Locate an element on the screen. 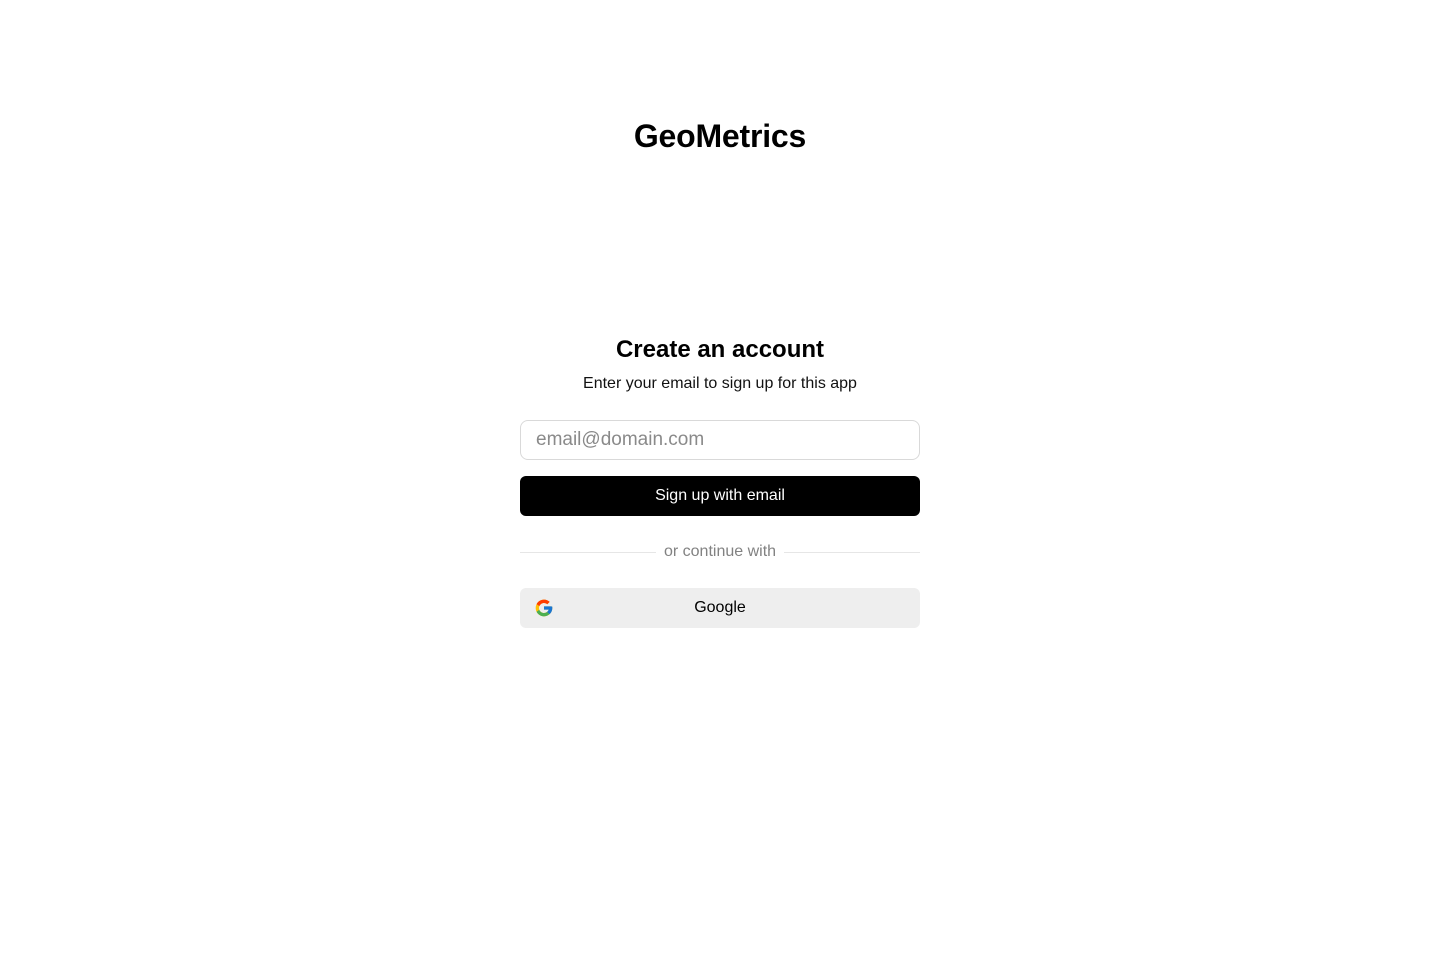 Image resolution: width=1440 pixels, height=960 pixels. page-subtitle: Enter your email to sign up for this app is located at coordinates (720, 383).